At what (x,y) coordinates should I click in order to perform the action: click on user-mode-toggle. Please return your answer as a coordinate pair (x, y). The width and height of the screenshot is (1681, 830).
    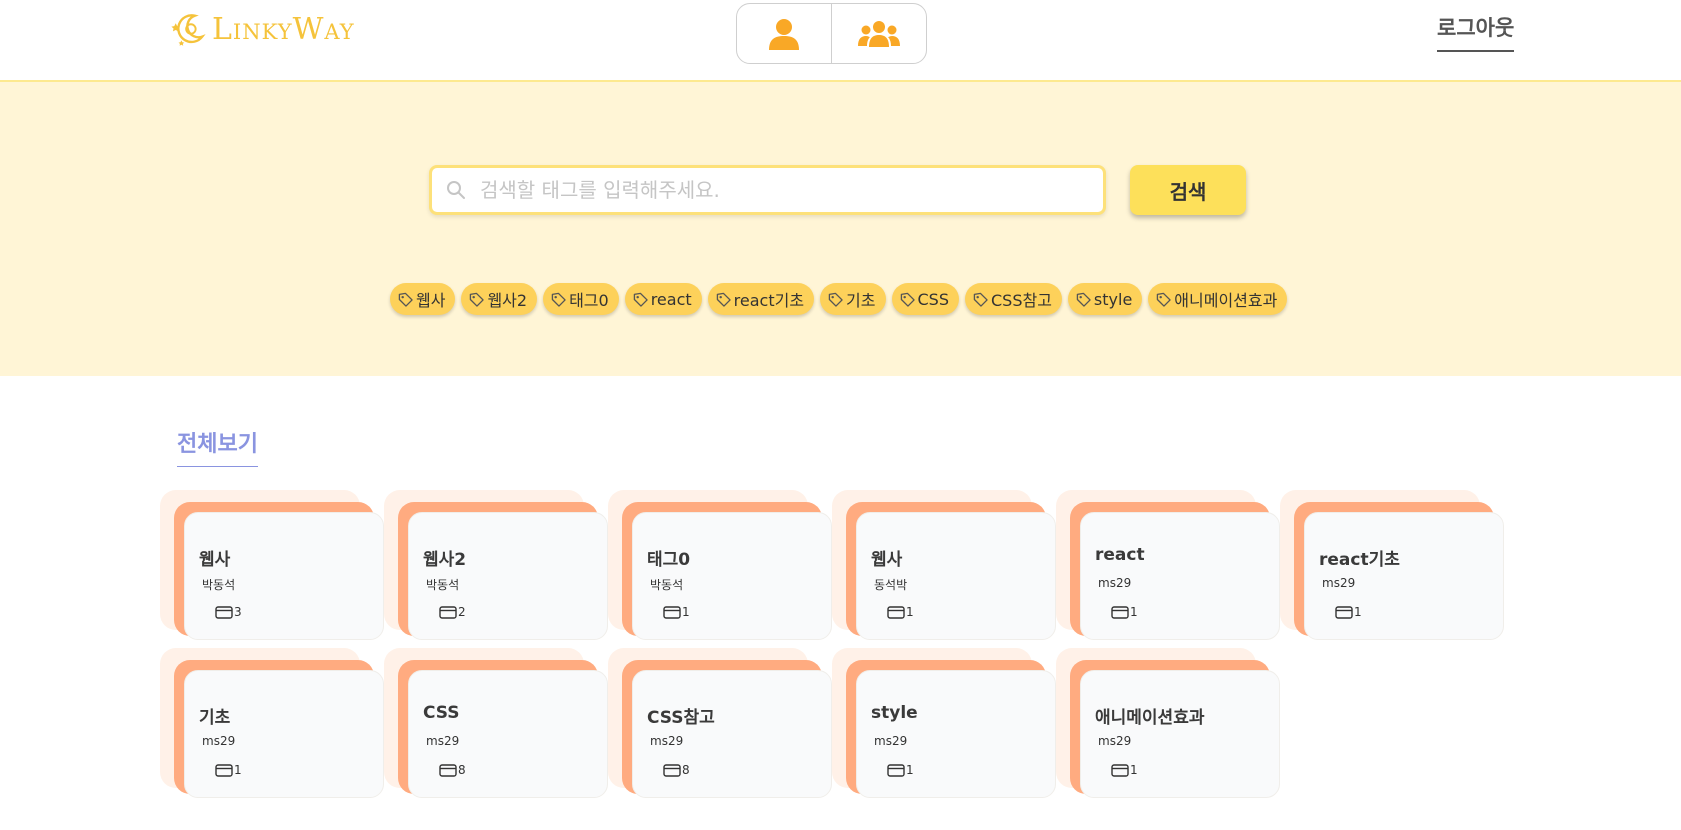
    Looking at the image, I should click on (831, 33).